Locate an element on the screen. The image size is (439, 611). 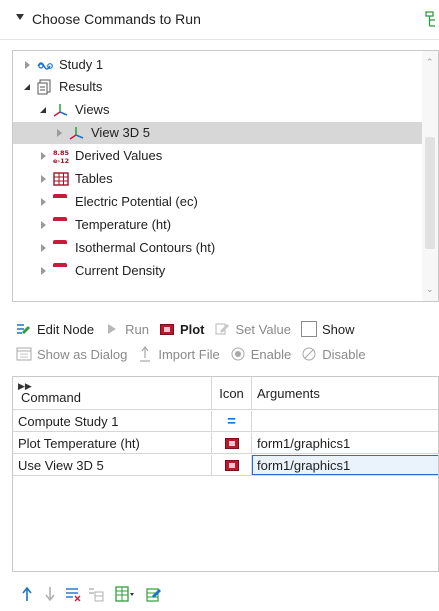
table-row: Use View 3D 5 form1/graphics1 is located at coordinates (225, 465).